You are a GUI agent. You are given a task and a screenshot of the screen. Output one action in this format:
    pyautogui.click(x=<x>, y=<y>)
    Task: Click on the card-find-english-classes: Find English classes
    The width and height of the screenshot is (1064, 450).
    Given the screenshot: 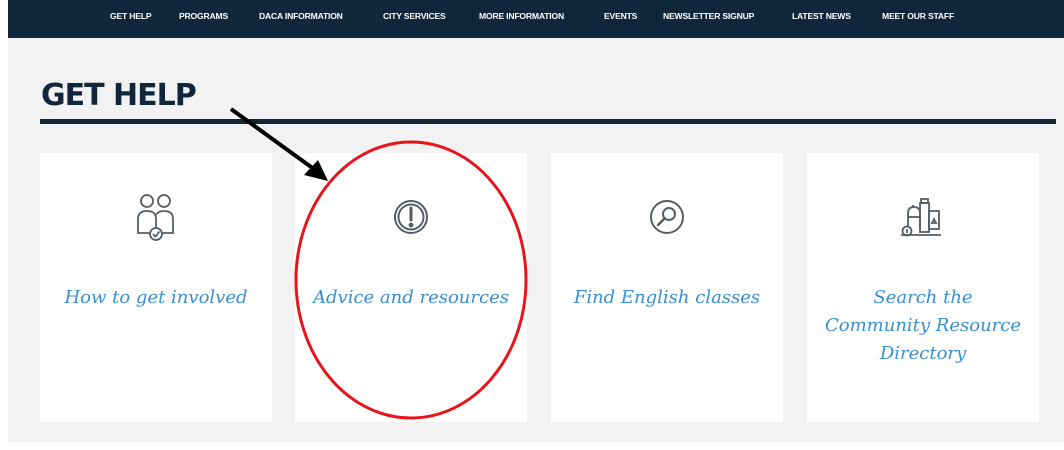 What is the action you would take?
    pyautogui.click(x=667, y=287)
    